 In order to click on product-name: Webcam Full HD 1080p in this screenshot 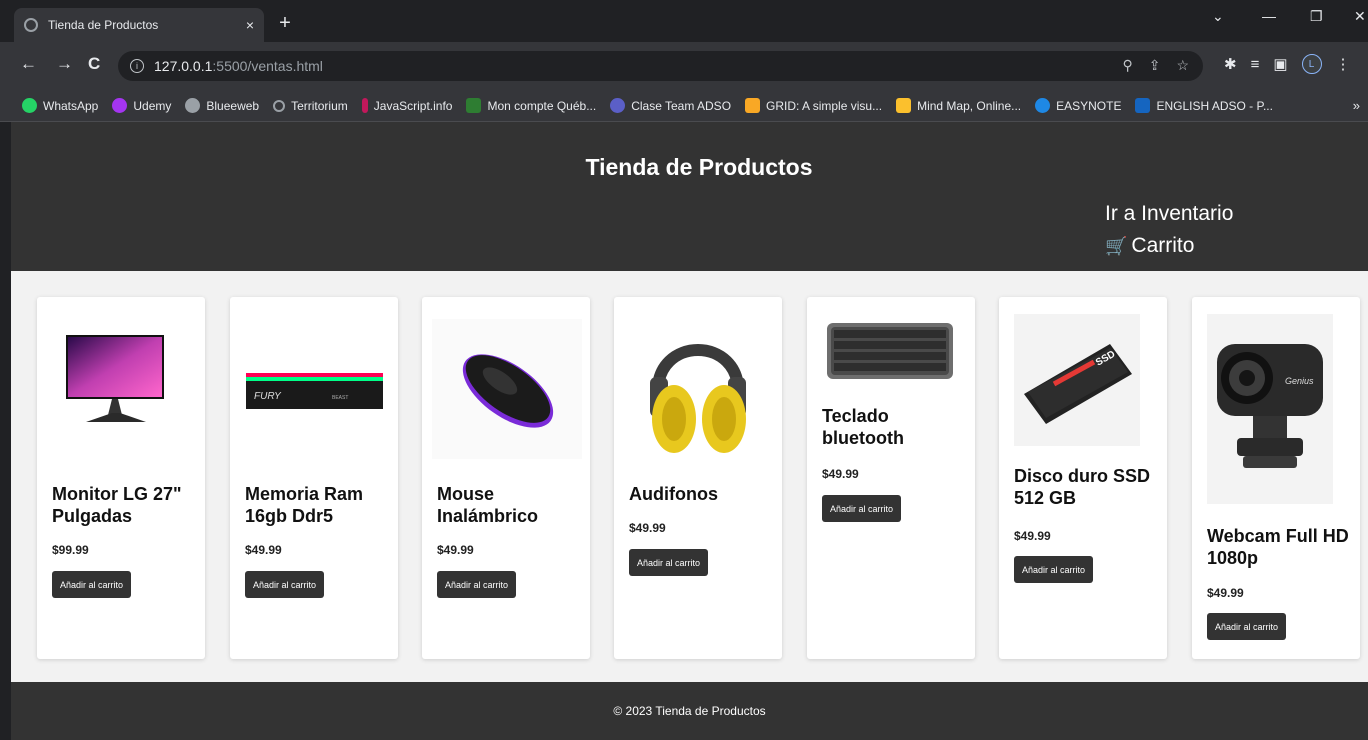, I will do `click(1278, 547)`.